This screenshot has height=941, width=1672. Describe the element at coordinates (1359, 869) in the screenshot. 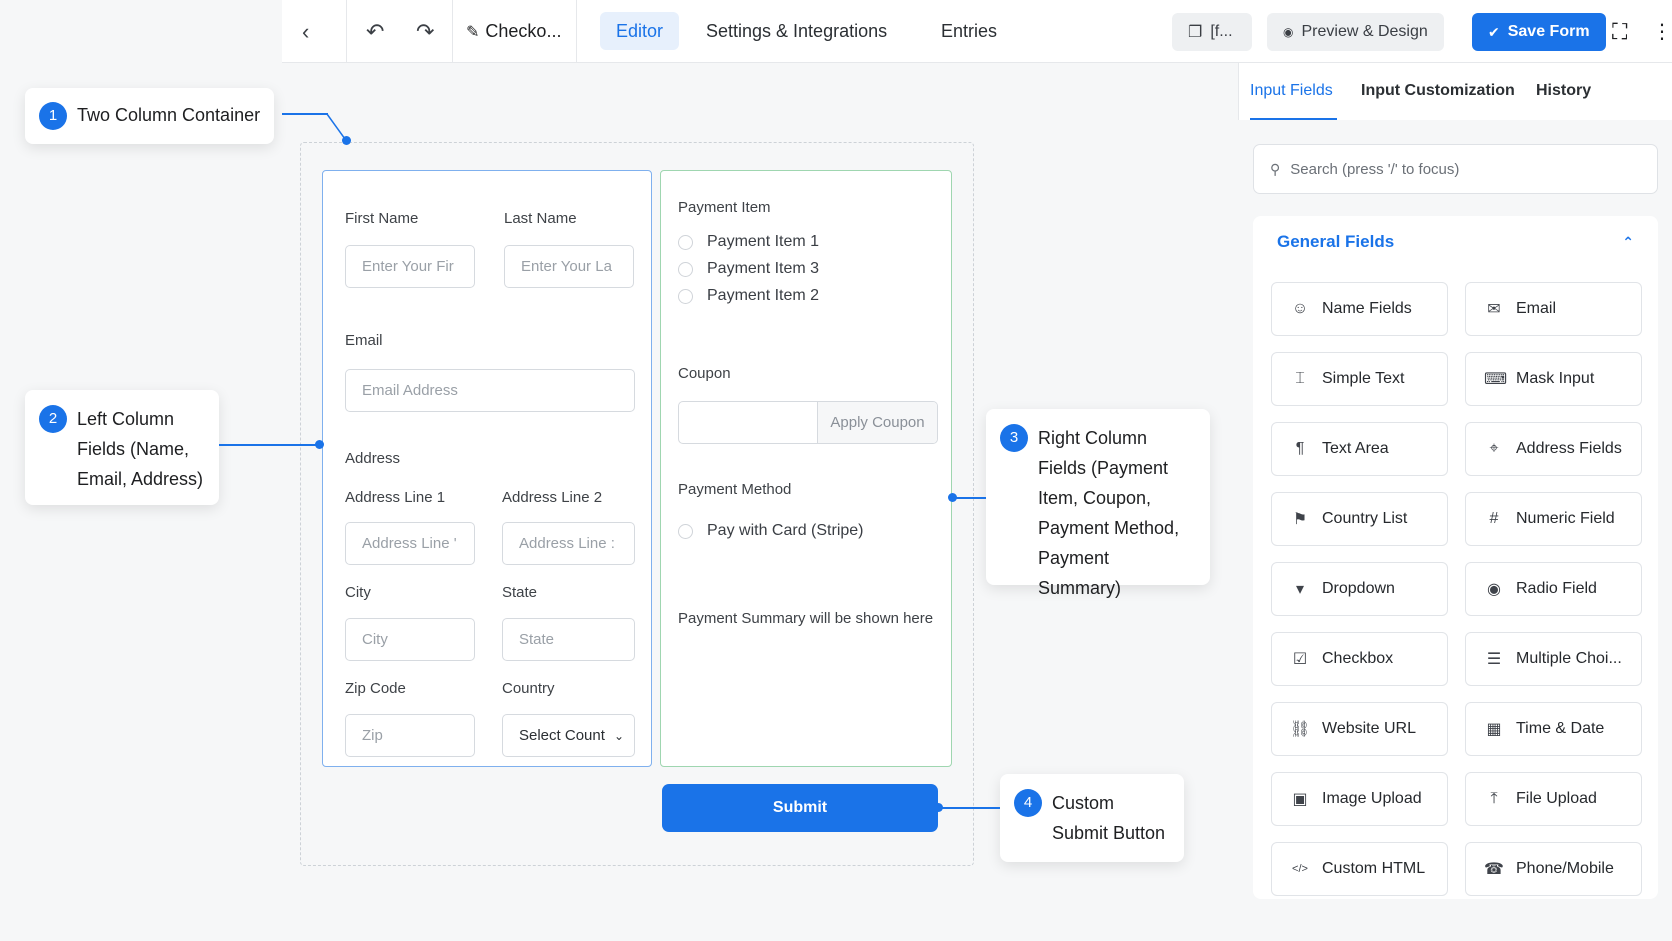

I see `field-button-custom-html: </> Custom HTML` at that location.